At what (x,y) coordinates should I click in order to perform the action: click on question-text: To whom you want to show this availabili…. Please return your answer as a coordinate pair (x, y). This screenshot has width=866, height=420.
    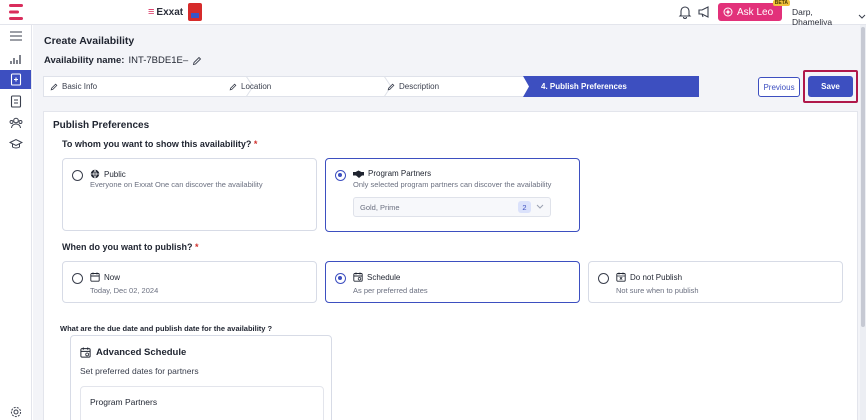
    Looking at the image, I should click on (157, 144).